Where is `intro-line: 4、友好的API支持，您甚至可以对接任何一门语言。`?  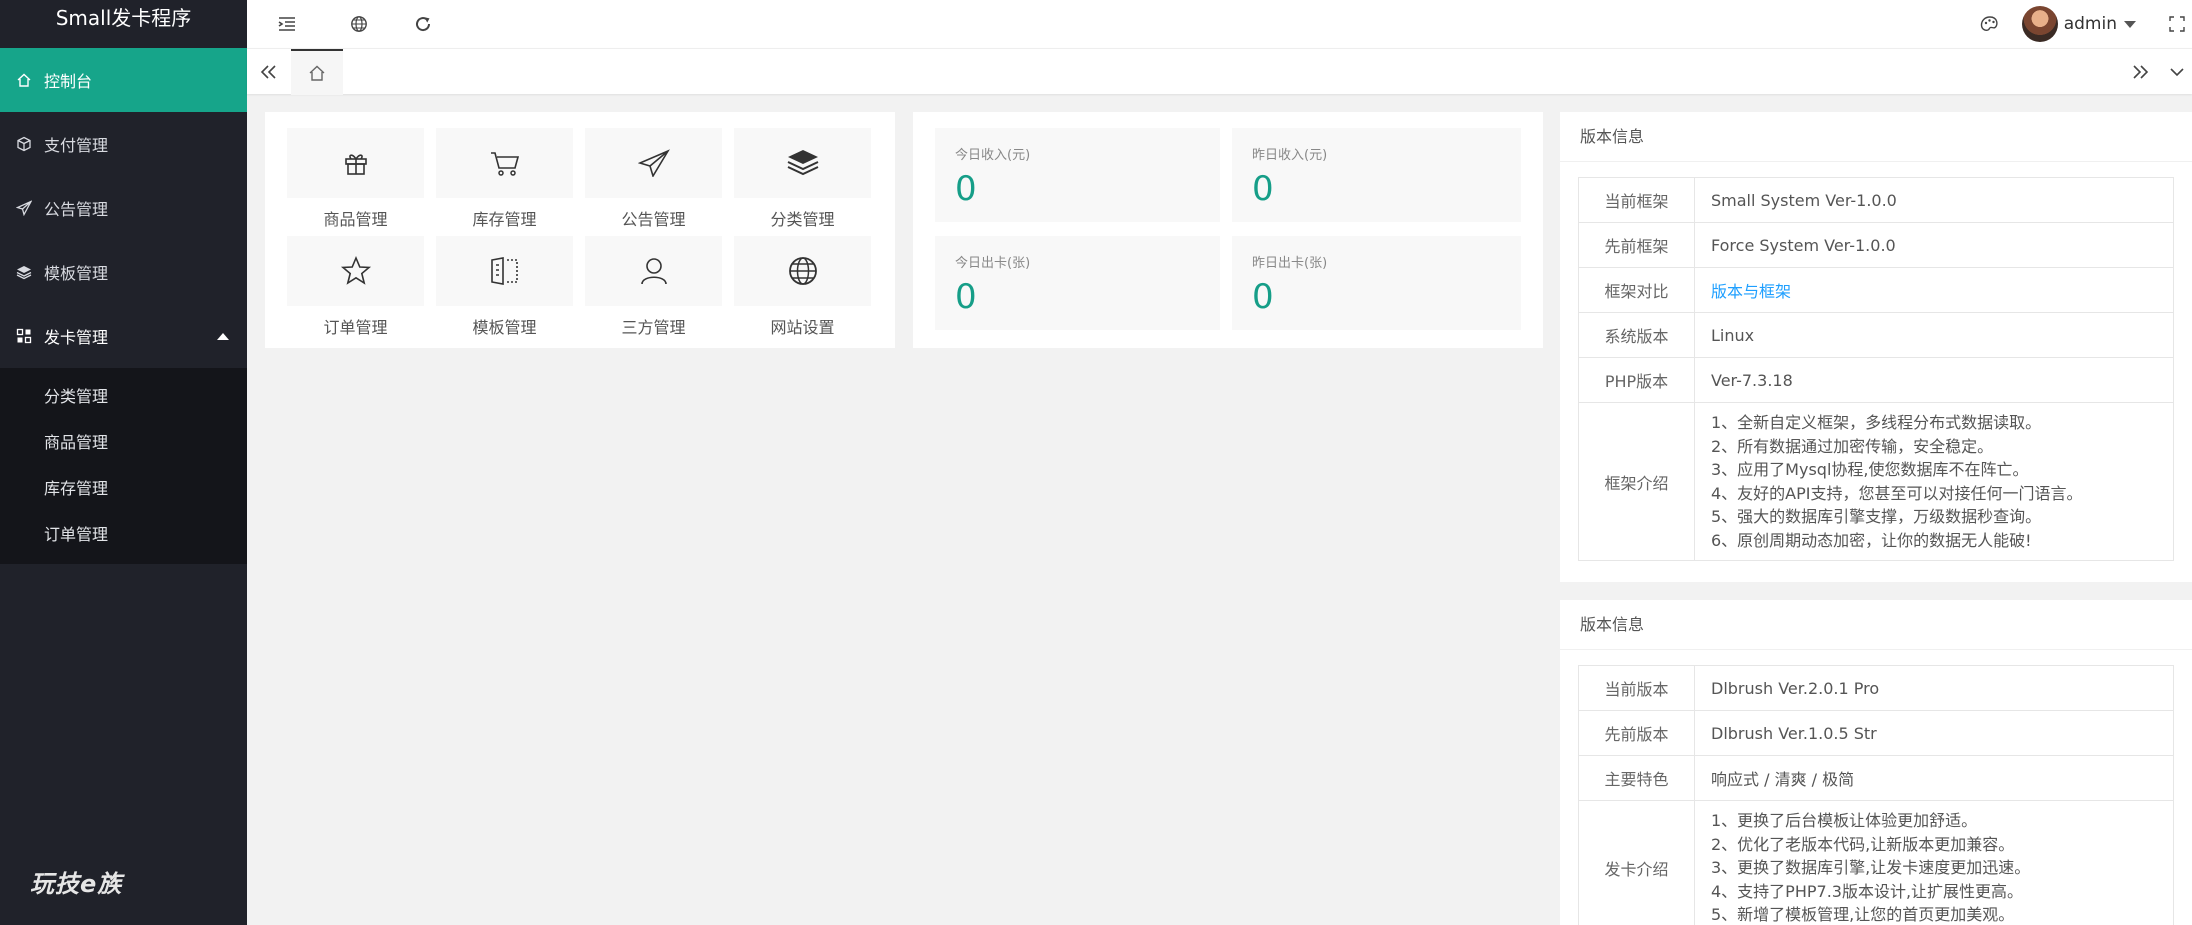
intro-line: 4、友好的API支持，您甚至可以对接任何一门语言。 is located at coordinates (1897, 493).